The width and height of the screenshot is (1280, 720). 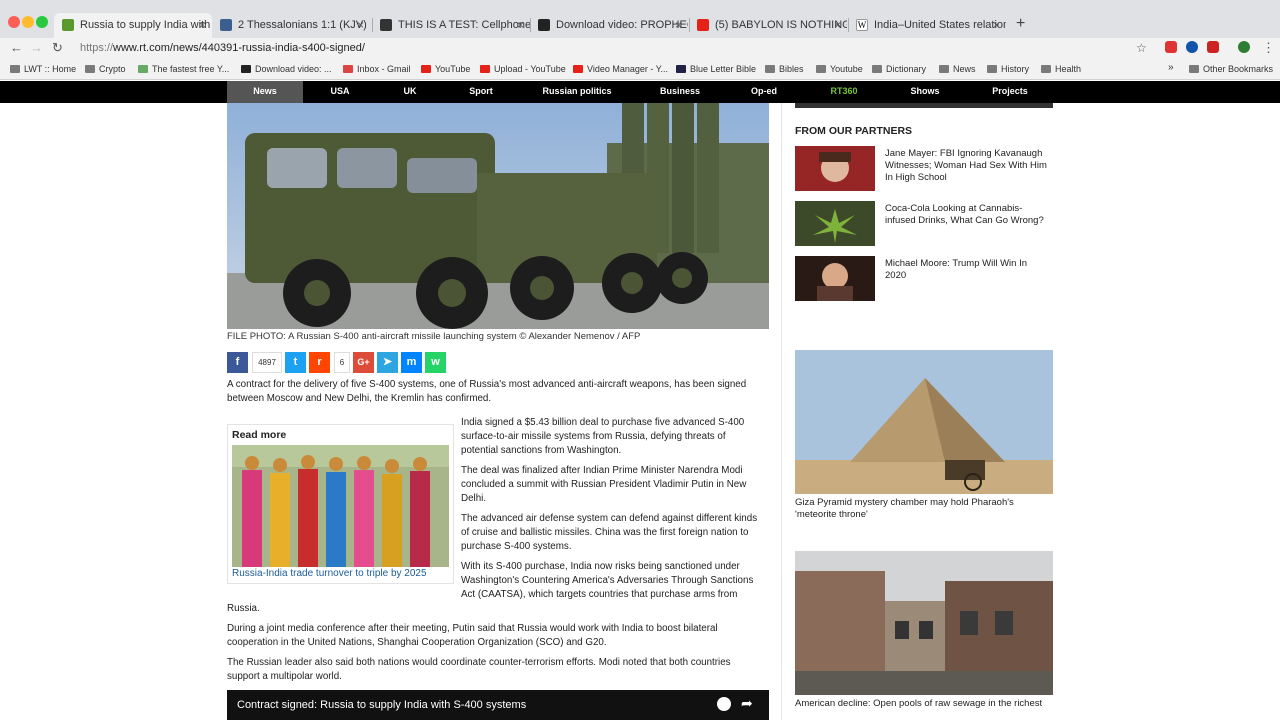 What do you see at coordinates (967, 270) in the screenshot?
I see `partner-link: Michael Moore: Trump Will Win In 2020` at bounding box center [967, 270].